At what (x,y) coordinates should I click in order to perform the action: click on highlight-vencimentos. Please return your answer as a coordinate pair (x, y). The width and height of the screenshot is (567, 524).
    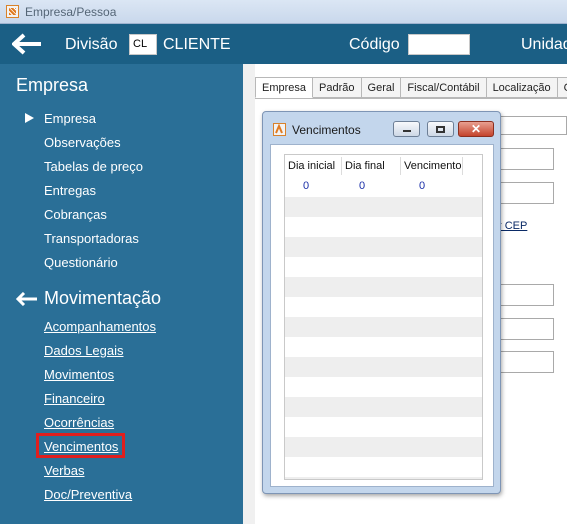
    Looking at the image, I should click on (80, 445).